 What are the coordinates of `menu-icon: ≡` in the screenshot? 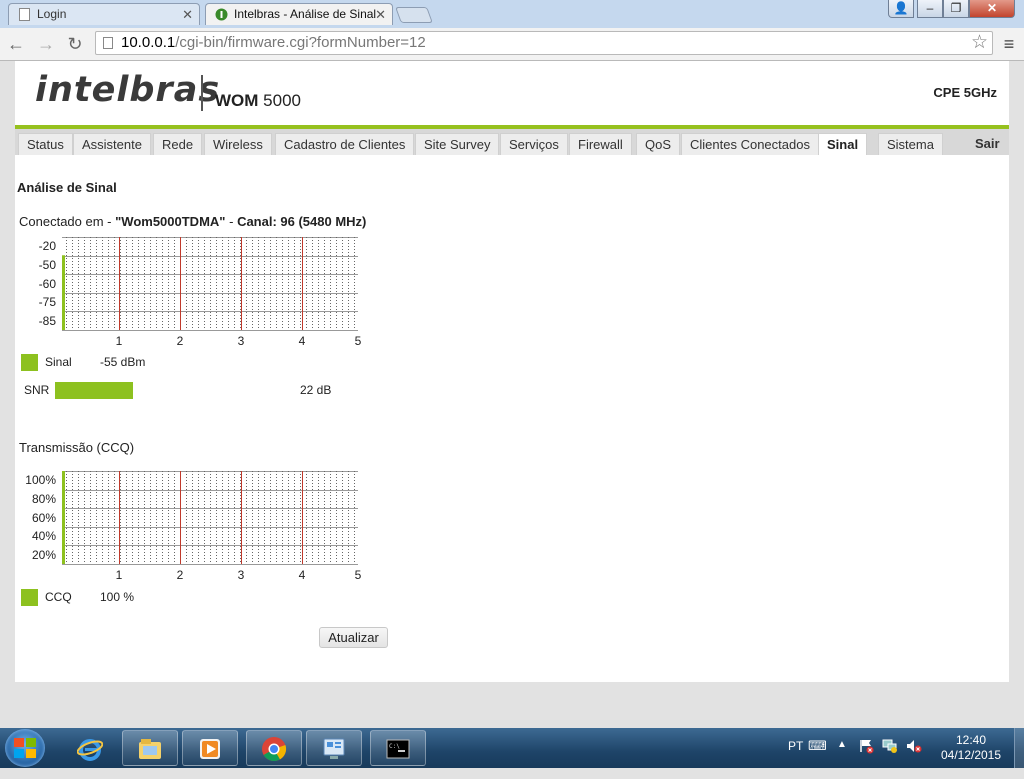 It's located at (1009, 44).